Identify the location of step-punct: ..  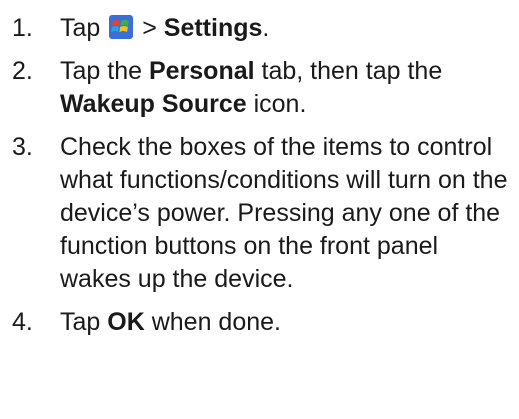
(266, 28).